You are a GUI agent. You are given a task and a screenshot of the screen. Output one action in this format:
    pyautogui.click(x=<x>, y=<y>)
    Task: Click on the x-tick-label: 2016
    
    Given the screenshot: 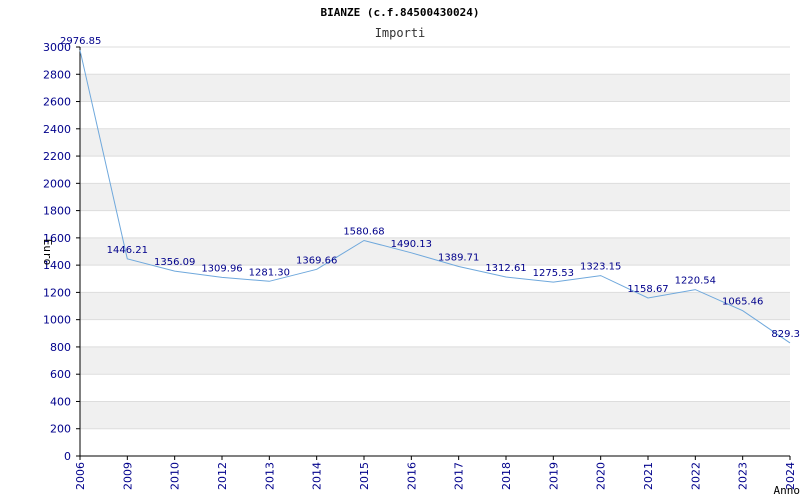 What is the action you would take?
    pyautogui.click(x=411, y=476)
    